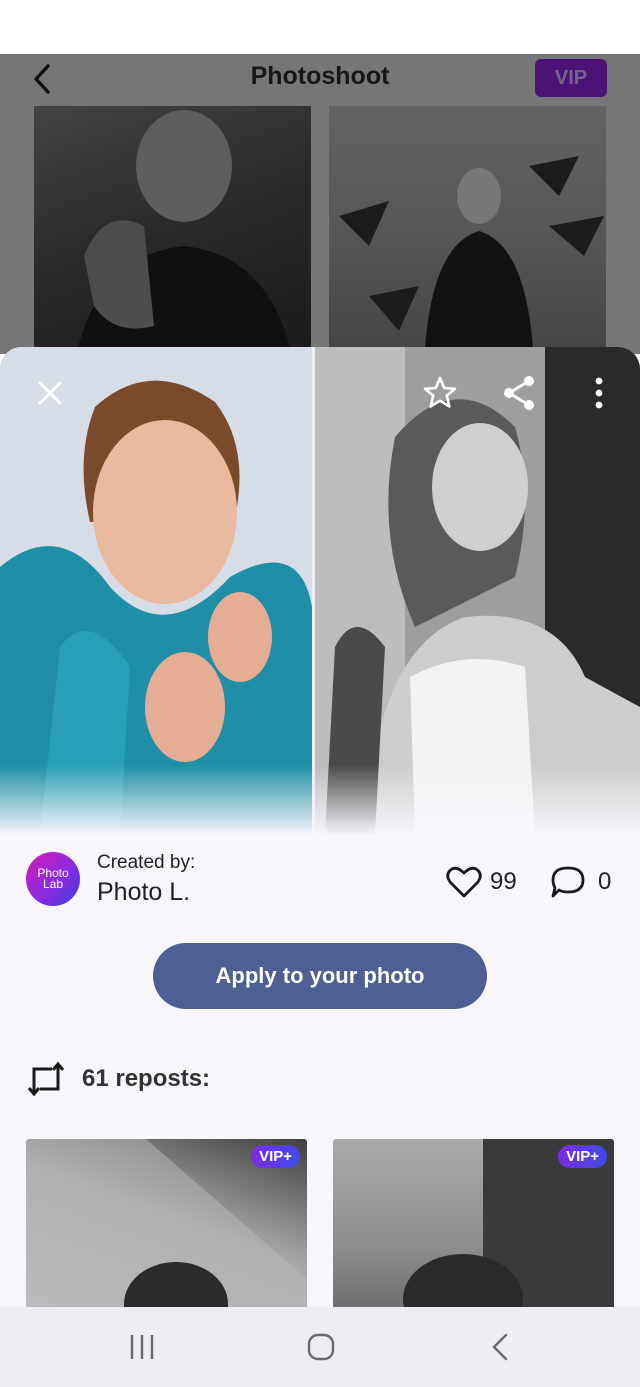  I want to click on system-nav-bar, so click(320, 1347).